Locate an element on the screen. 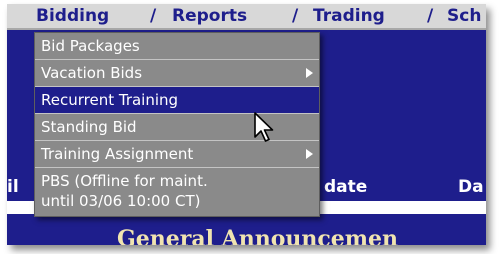 Image resolution: width=500 pixels, height=254 pixels. nav-reports: Reports is located at coordinates (209, 16).